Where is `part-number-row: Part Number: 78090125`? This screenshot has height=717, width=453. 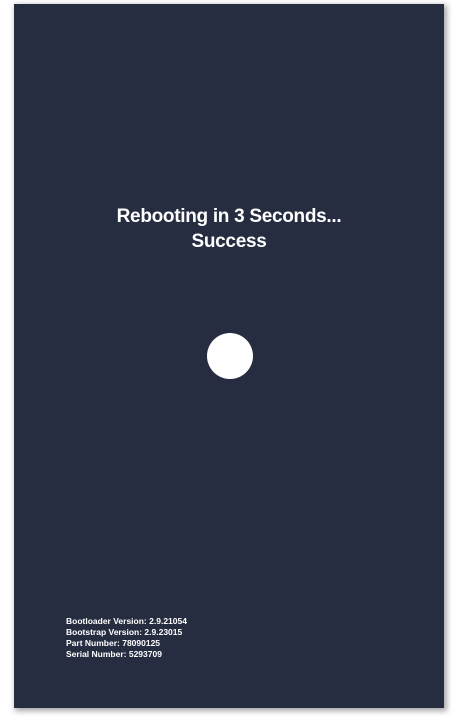 part-number-row: Part Number: 78090125 is located at coordinates (126, 643).